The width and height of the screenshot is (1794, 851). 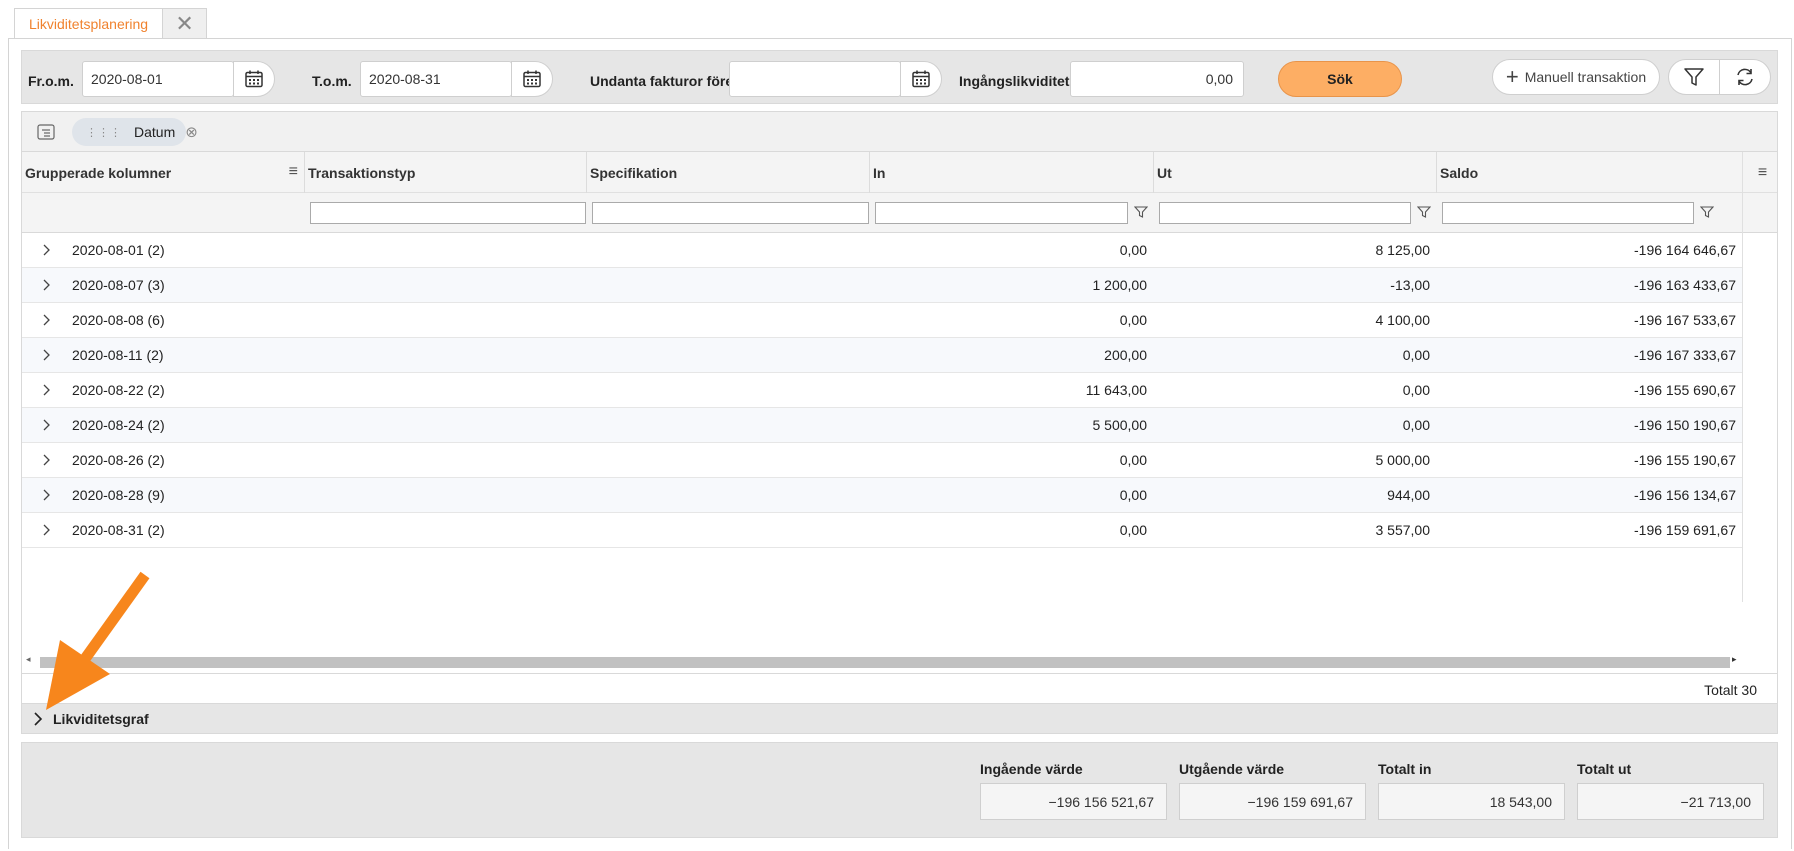 I want to click on group-chip-datum: ⋮⋮⋮ Datum ⊗, so click(x=135, y=132).